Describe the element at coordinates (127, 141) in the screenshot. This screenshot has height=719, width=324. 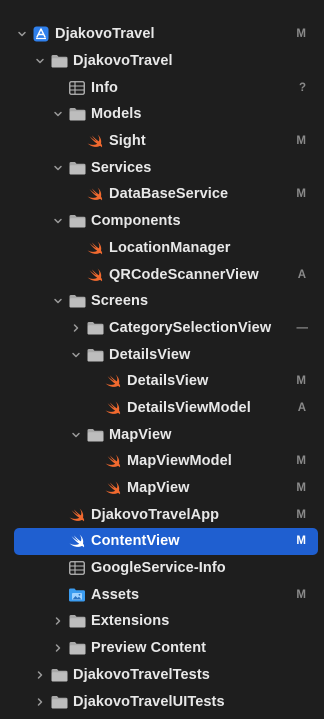
I see `tree-item-label: Sight` at that location.